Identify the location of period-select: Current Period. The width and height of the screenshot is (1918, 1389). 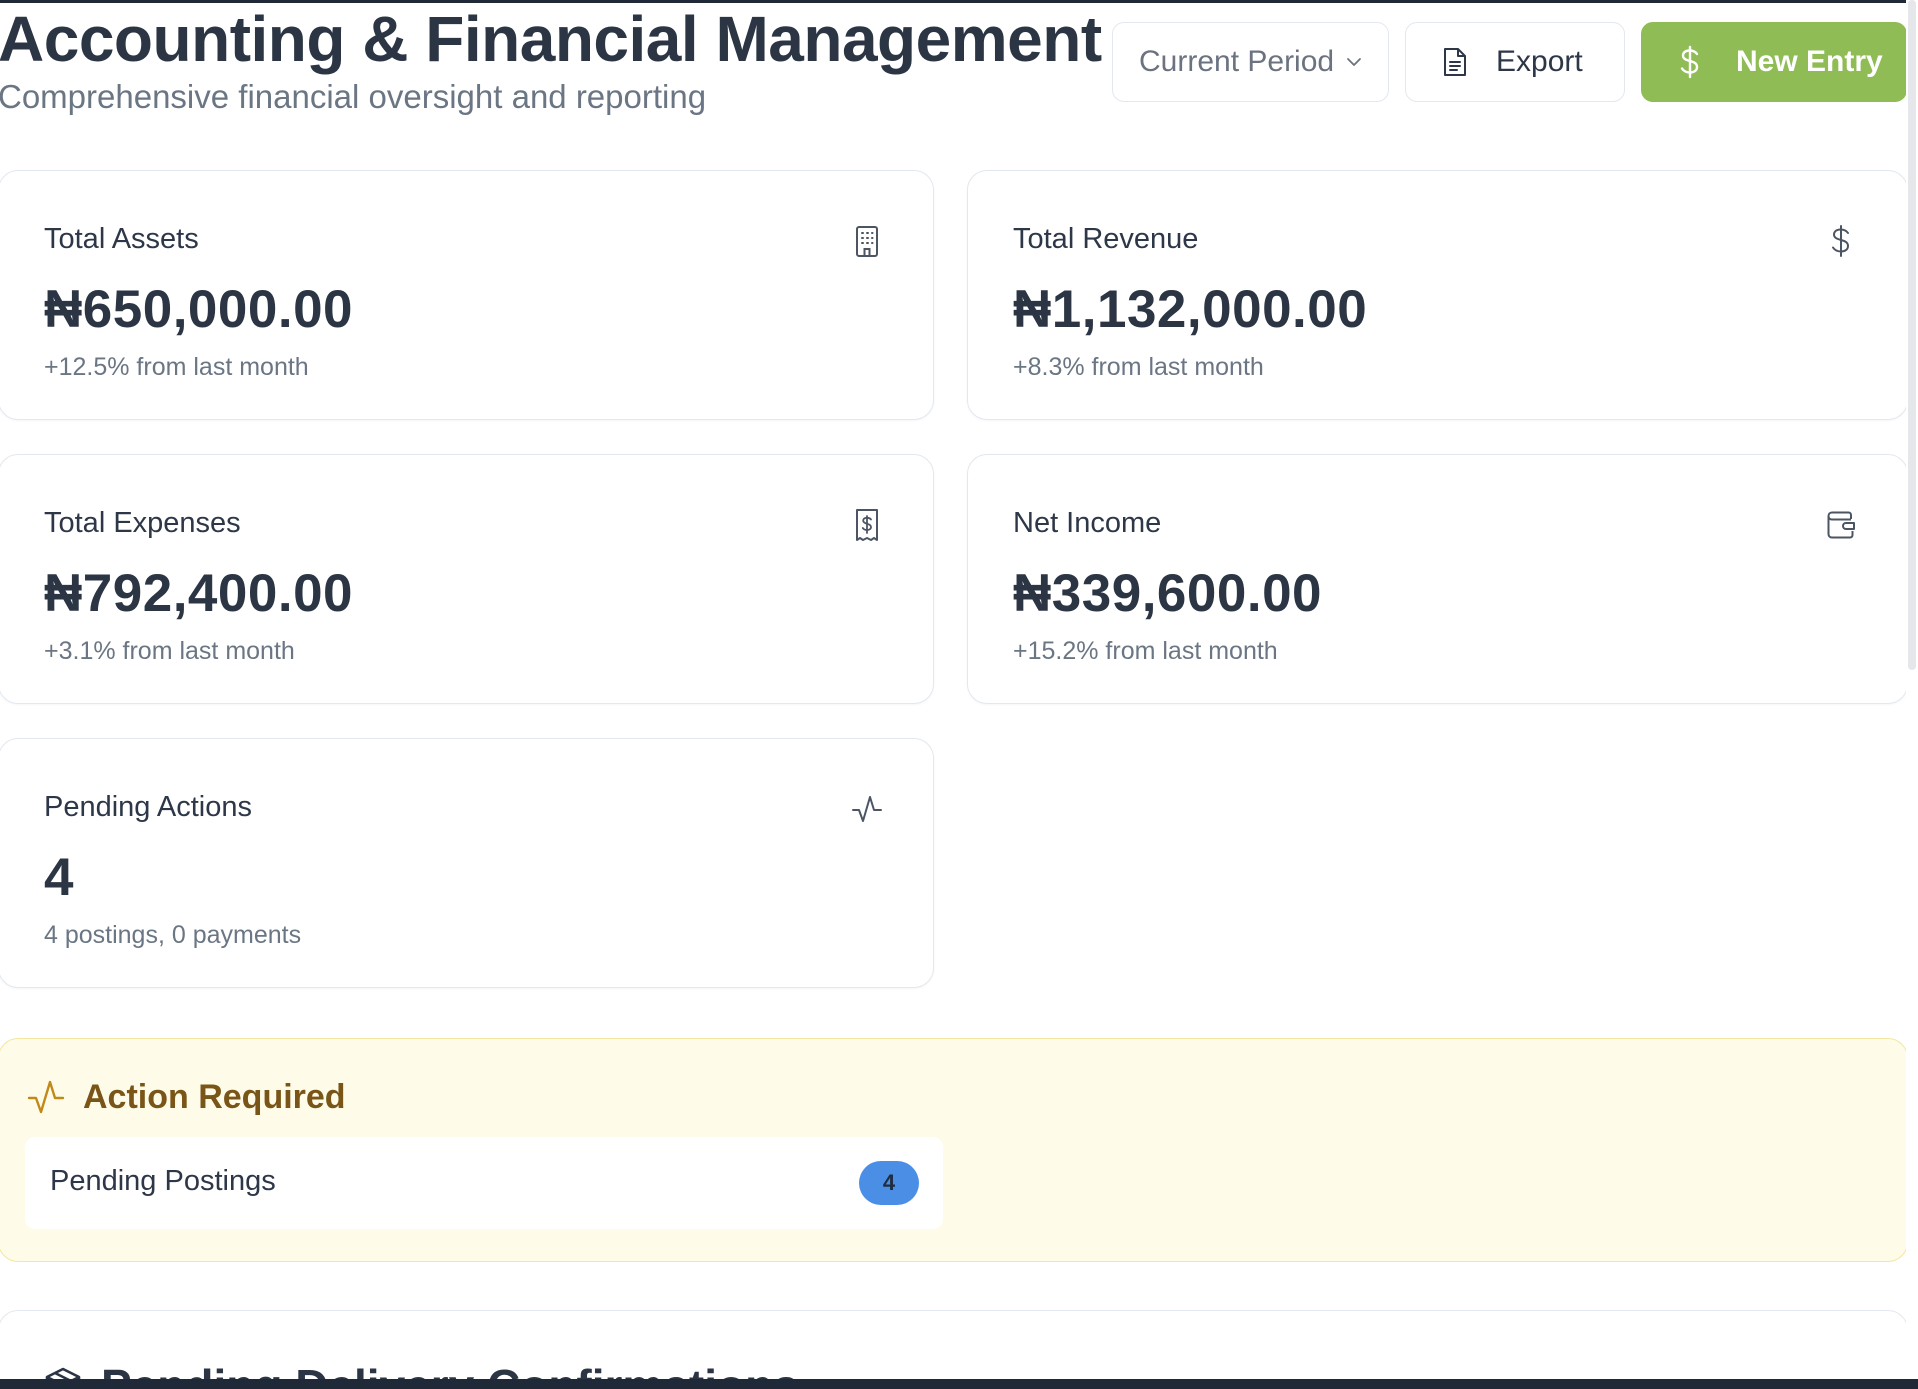
(1250, 62).